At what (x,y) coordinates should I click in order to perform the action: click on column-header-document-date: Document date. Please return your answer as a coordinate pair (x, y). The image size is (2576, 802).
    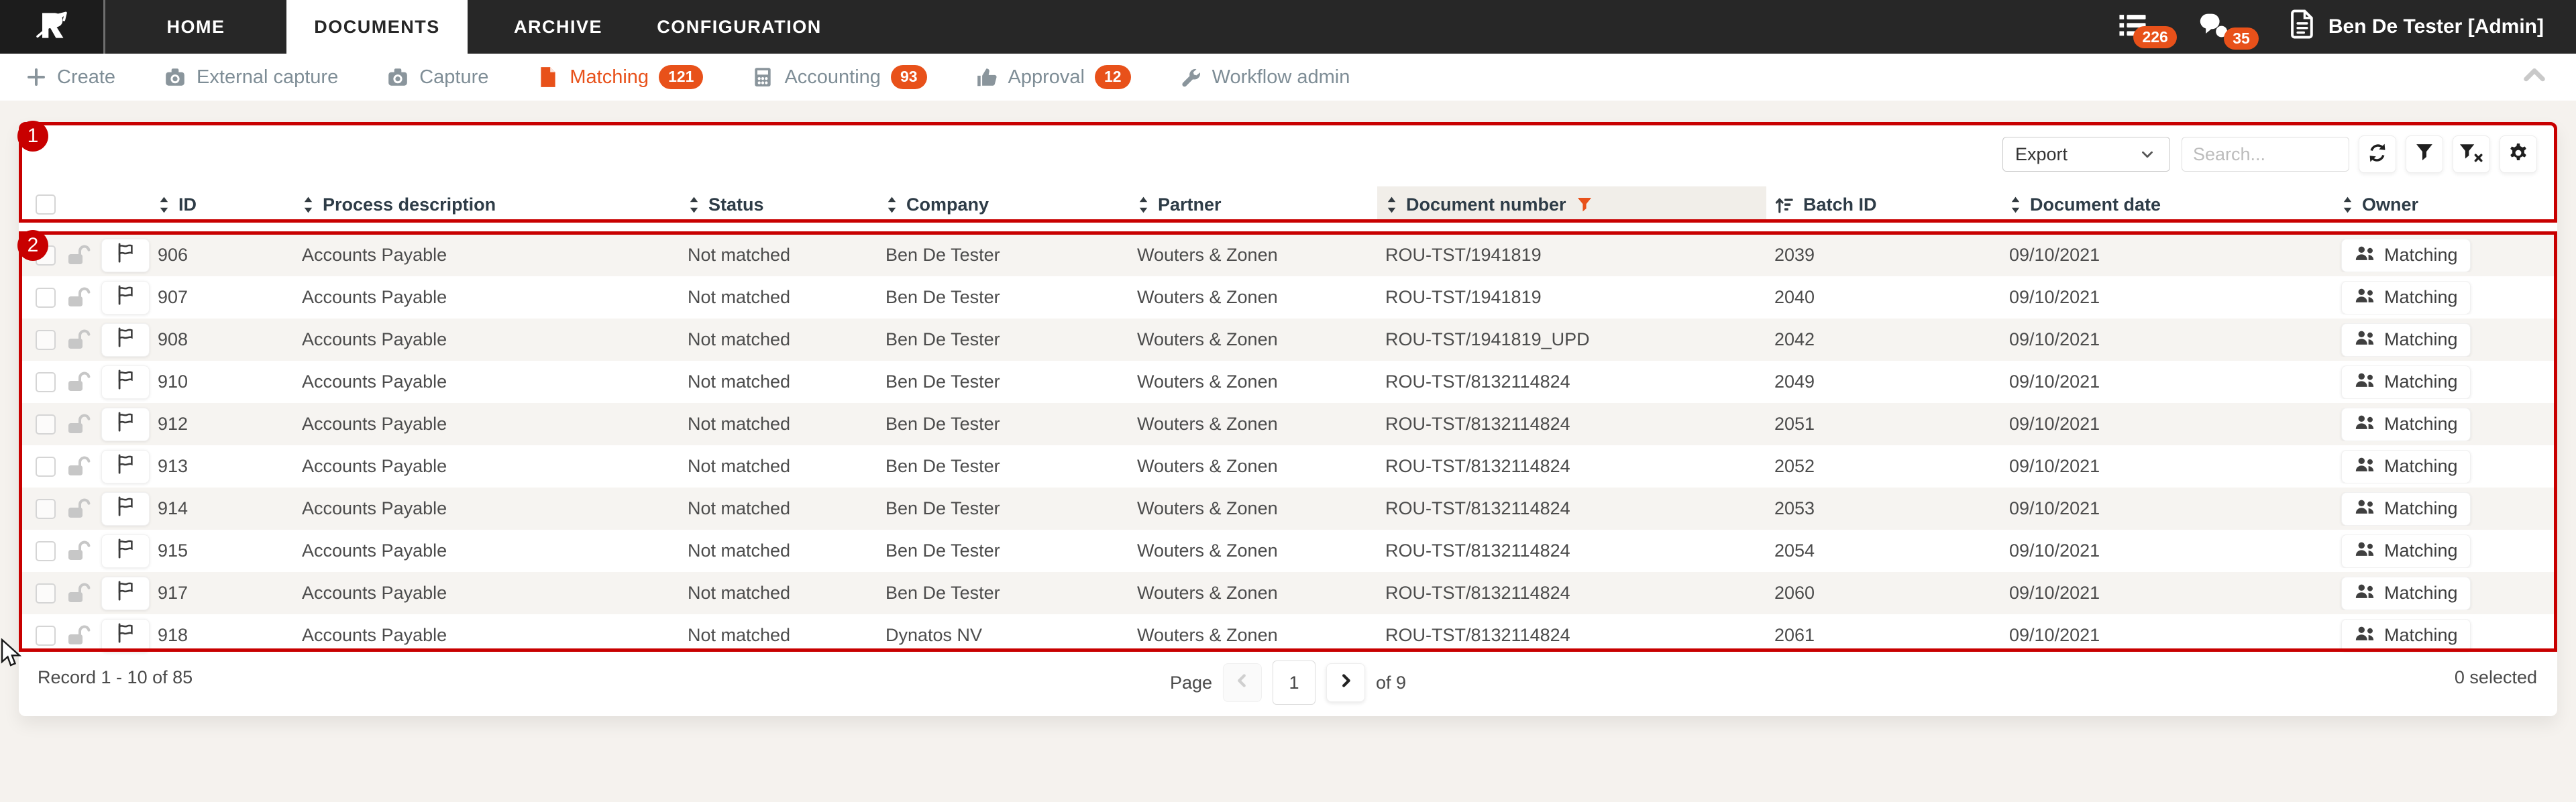
    Looking at the image, I should click on (2167, 204).